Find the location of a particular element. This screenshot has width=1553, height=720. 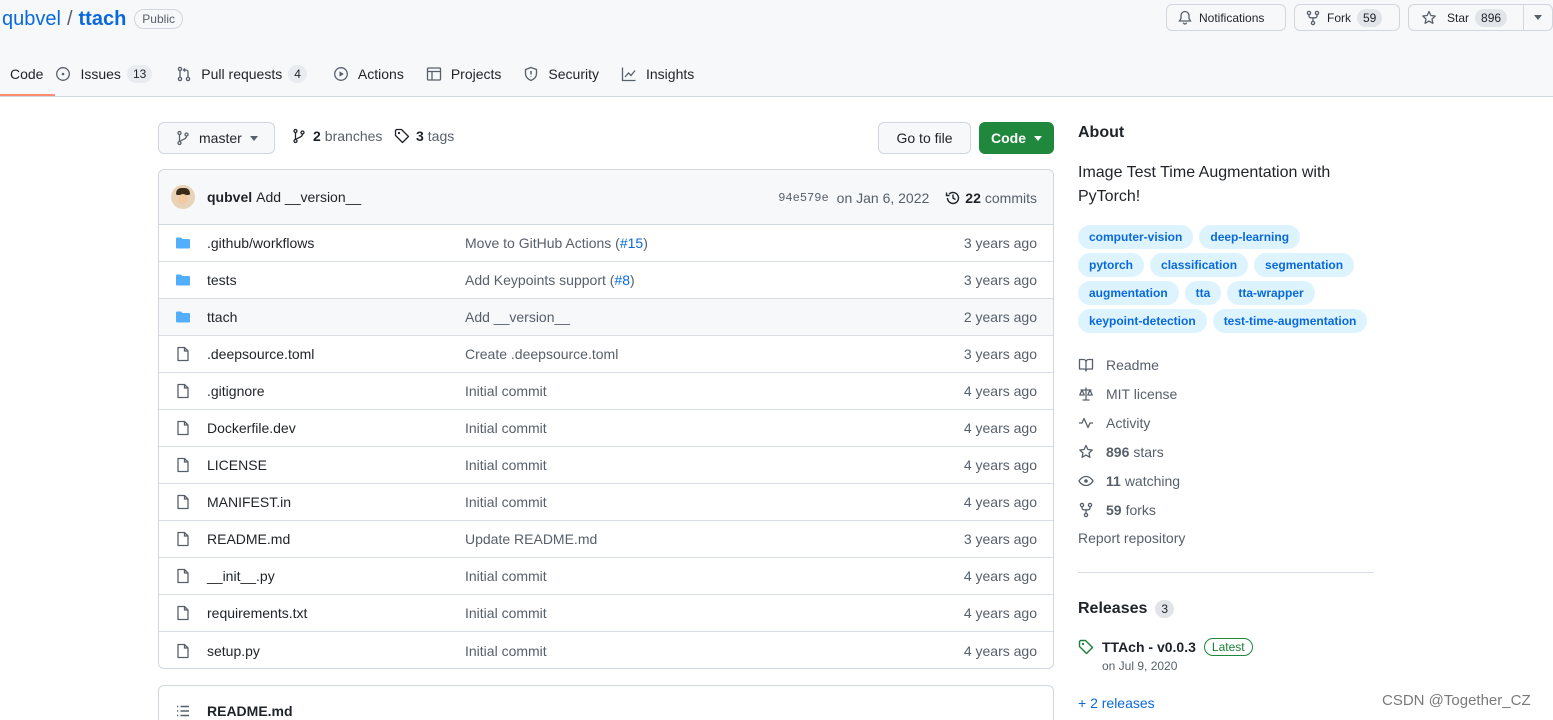

file-name-link: README.md is located at coordinates (248, 539).